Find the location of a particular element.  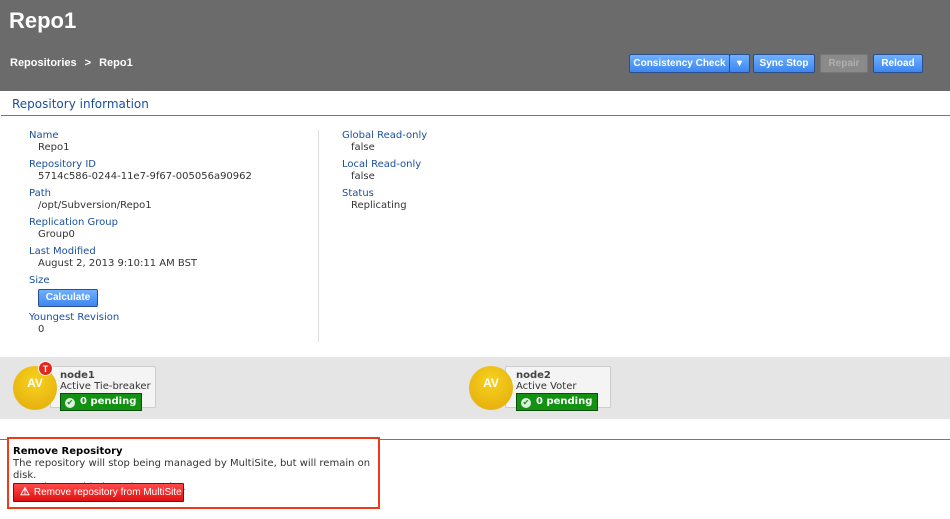

node-role: Active Voter is located at coordinates (546, 386).